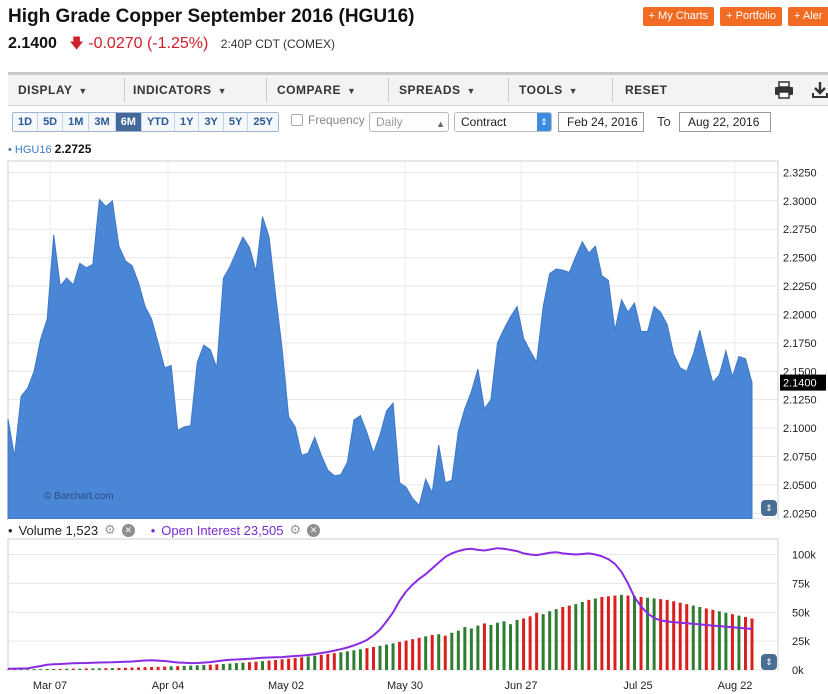 The image size is (828, 694). I want to click on price-change: 🡇 -0.0270 (-1.25%), so click(140, 43).